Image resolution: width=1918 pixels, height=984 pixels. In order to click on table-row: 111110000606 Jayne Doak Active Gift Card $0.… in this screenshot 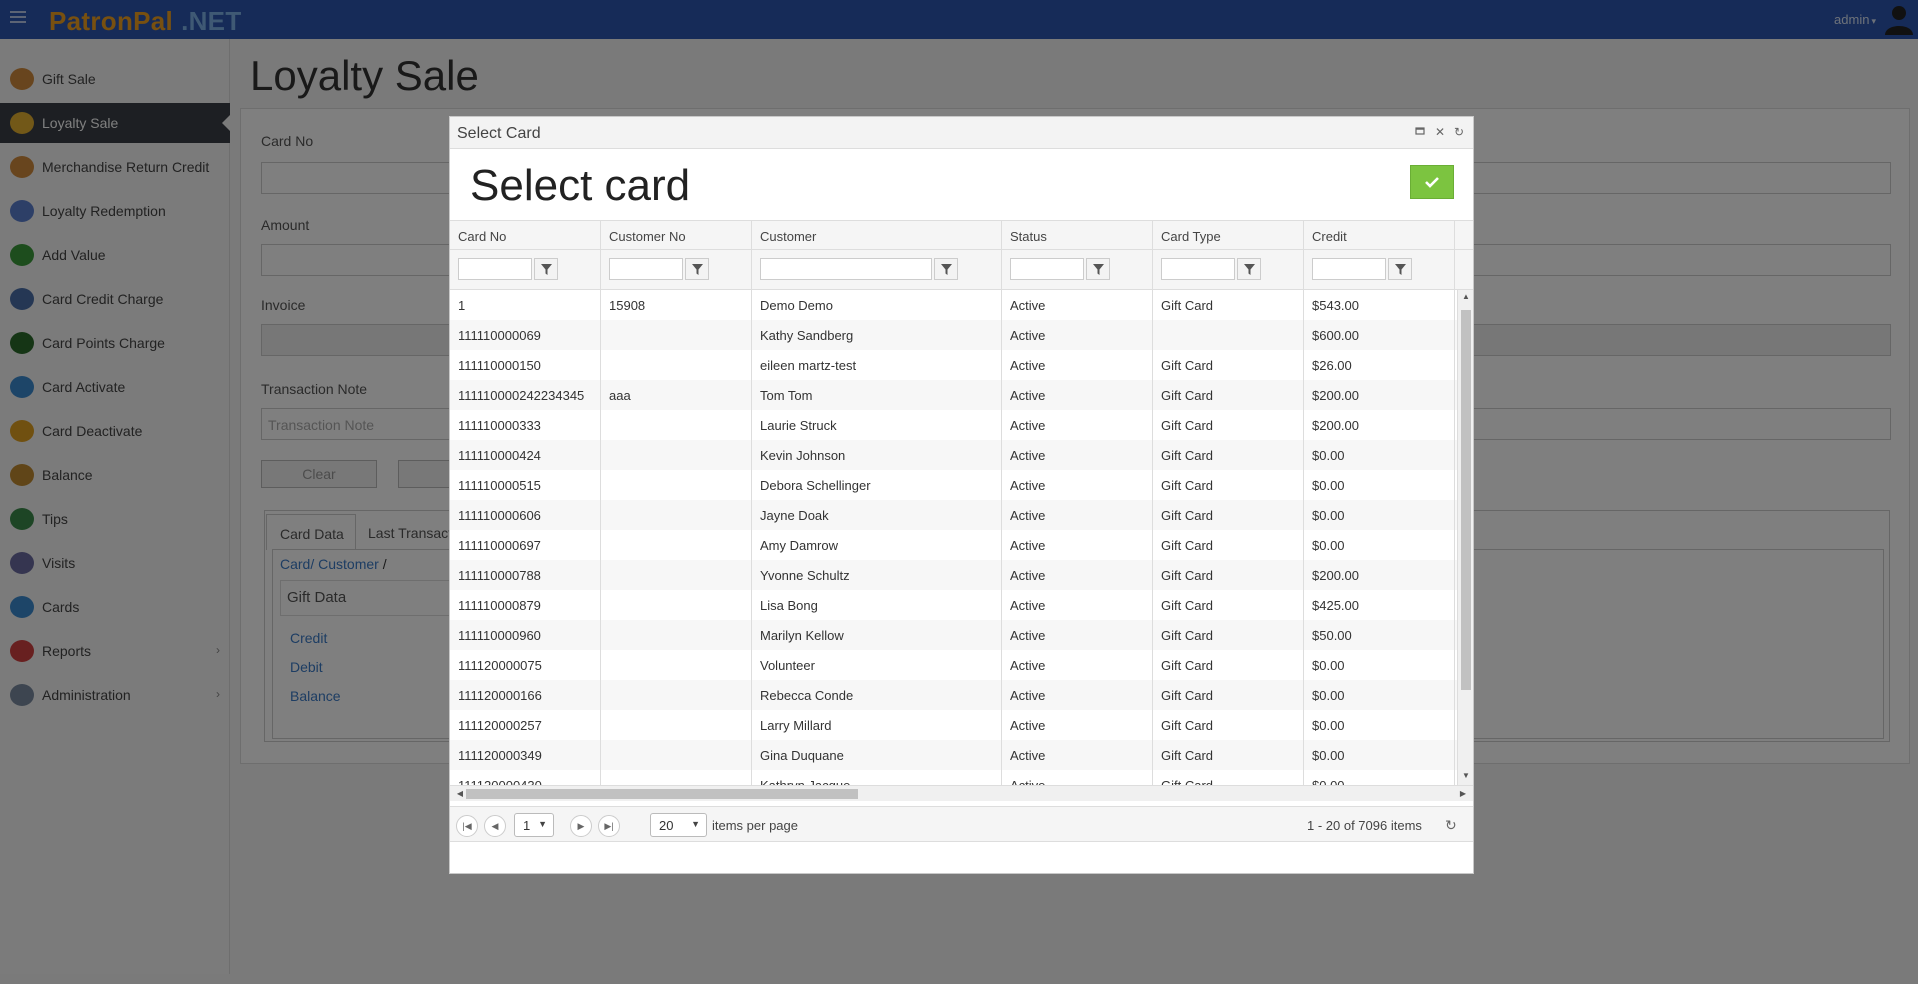, I will do `click(953, 515)`.